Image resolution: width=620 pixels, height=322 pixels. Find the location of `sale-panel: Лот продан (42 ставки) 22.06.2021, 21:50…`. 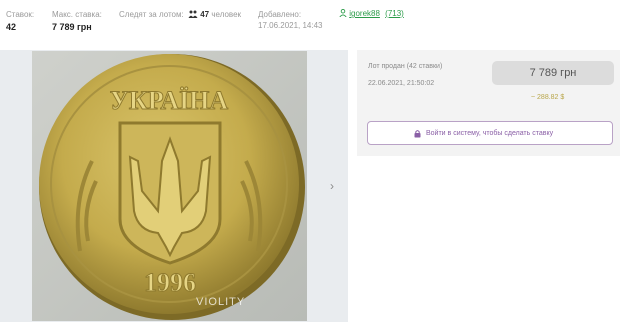

sale-panel: Лот продан (42 ставки) 22.06.2021, 21:50… is located at coordinates (488, 103).